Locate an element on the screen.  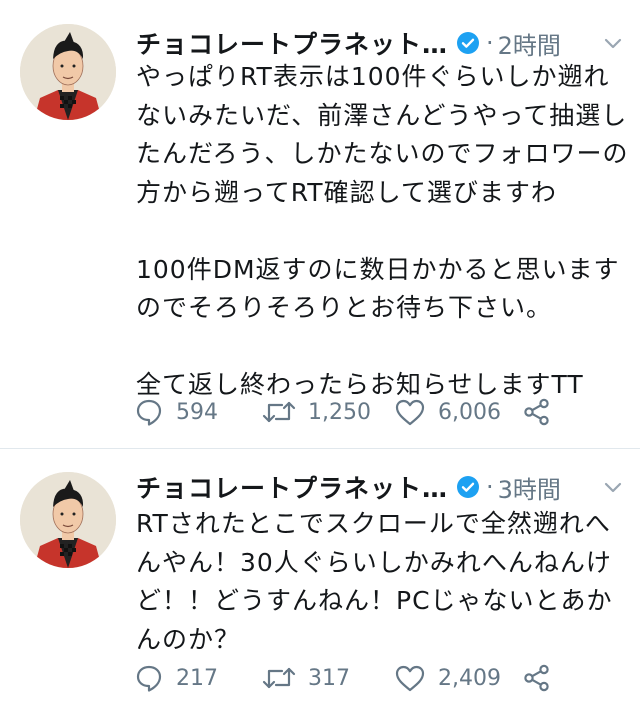
retweet-button: 317 is located at coordinates (328, 678).